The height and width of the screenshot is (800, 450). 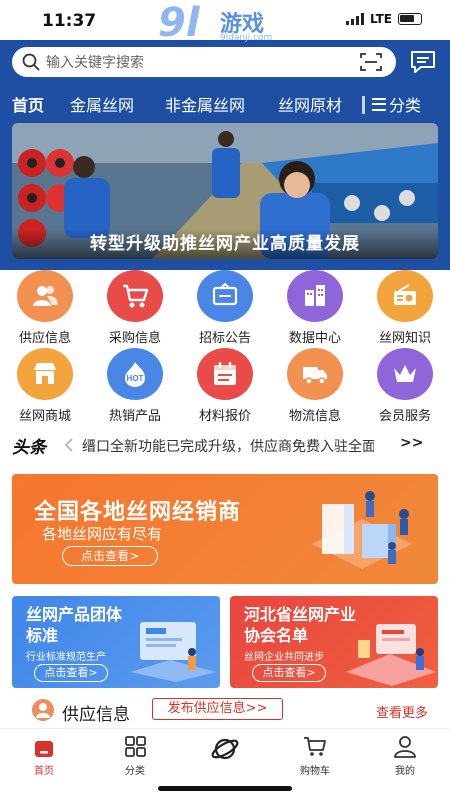 What do you see at coordinates (284, 657) in the screenshot?
I see `promo-association-subtitle: 丝网企业共同进步` at bounding box center [284, 657].